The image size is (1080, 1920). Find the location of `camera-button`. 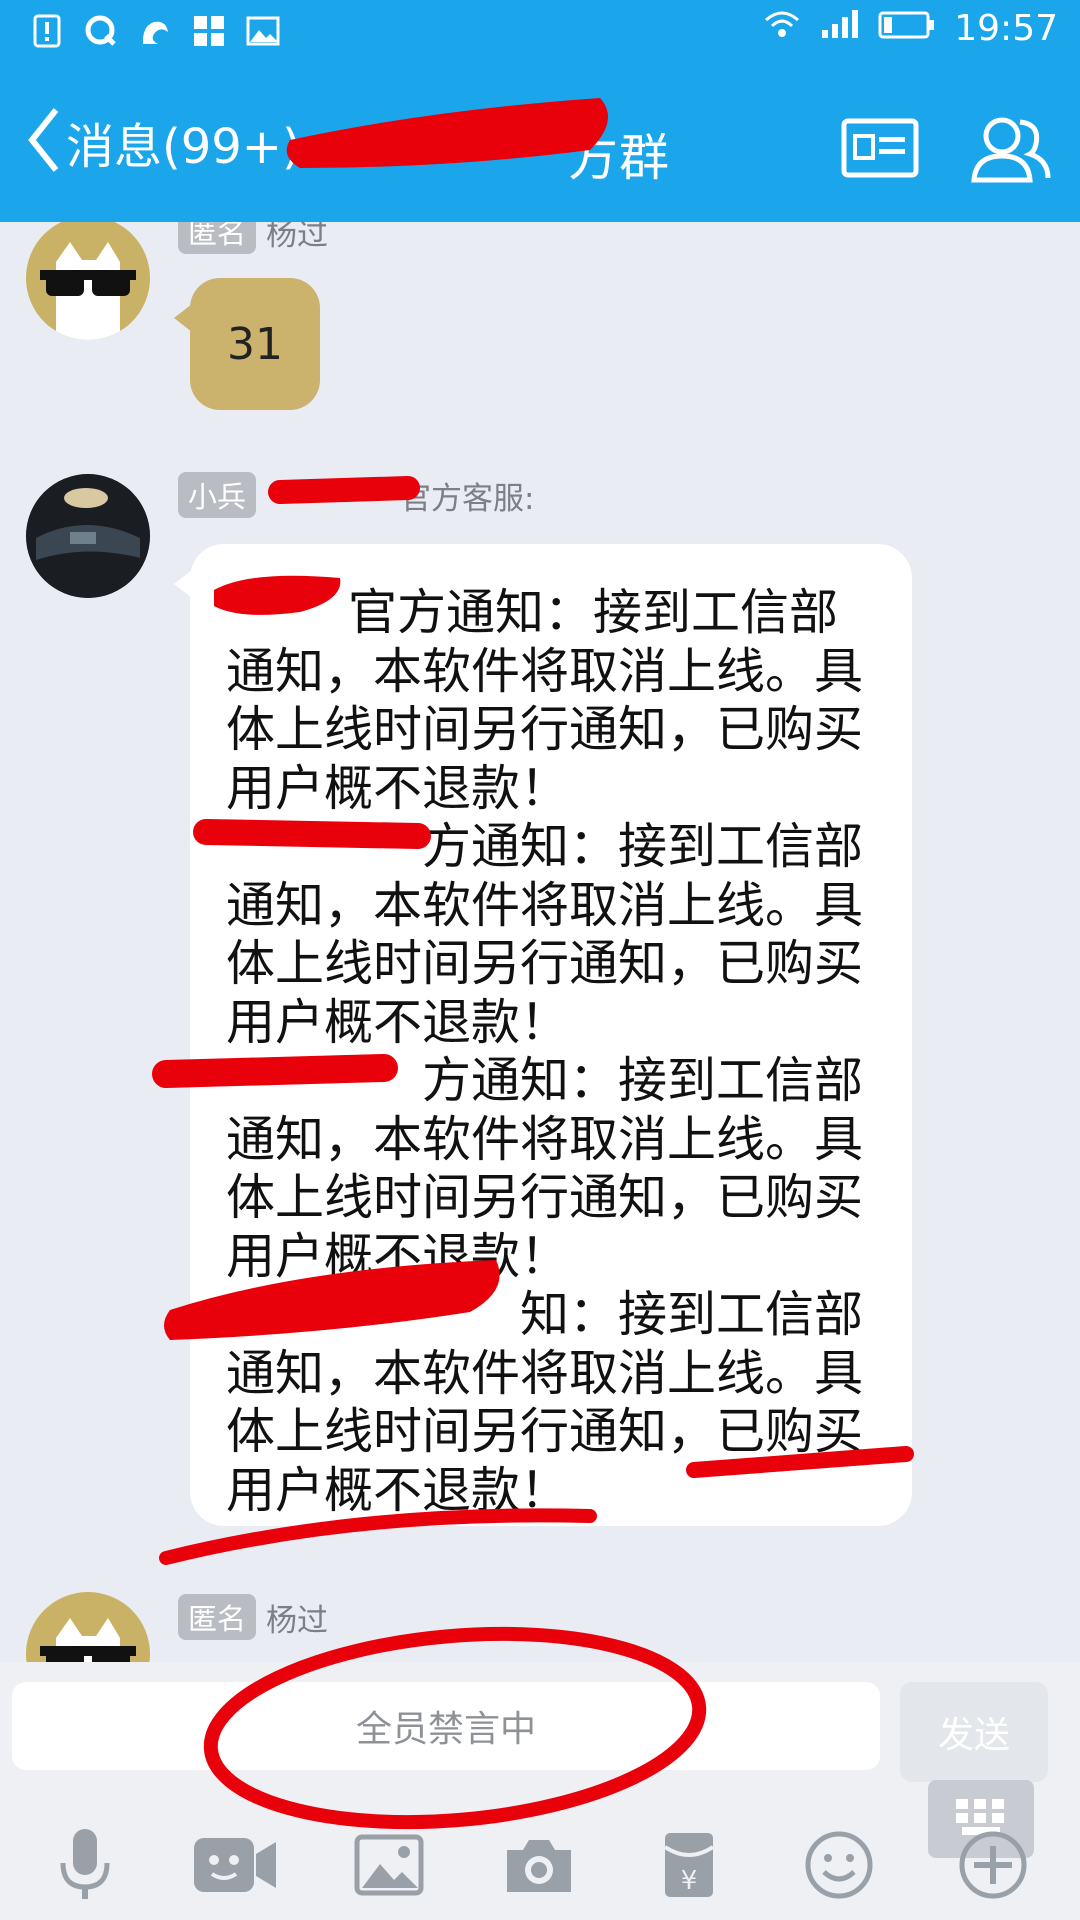

camera-button is located at coordinates (539, 1867).